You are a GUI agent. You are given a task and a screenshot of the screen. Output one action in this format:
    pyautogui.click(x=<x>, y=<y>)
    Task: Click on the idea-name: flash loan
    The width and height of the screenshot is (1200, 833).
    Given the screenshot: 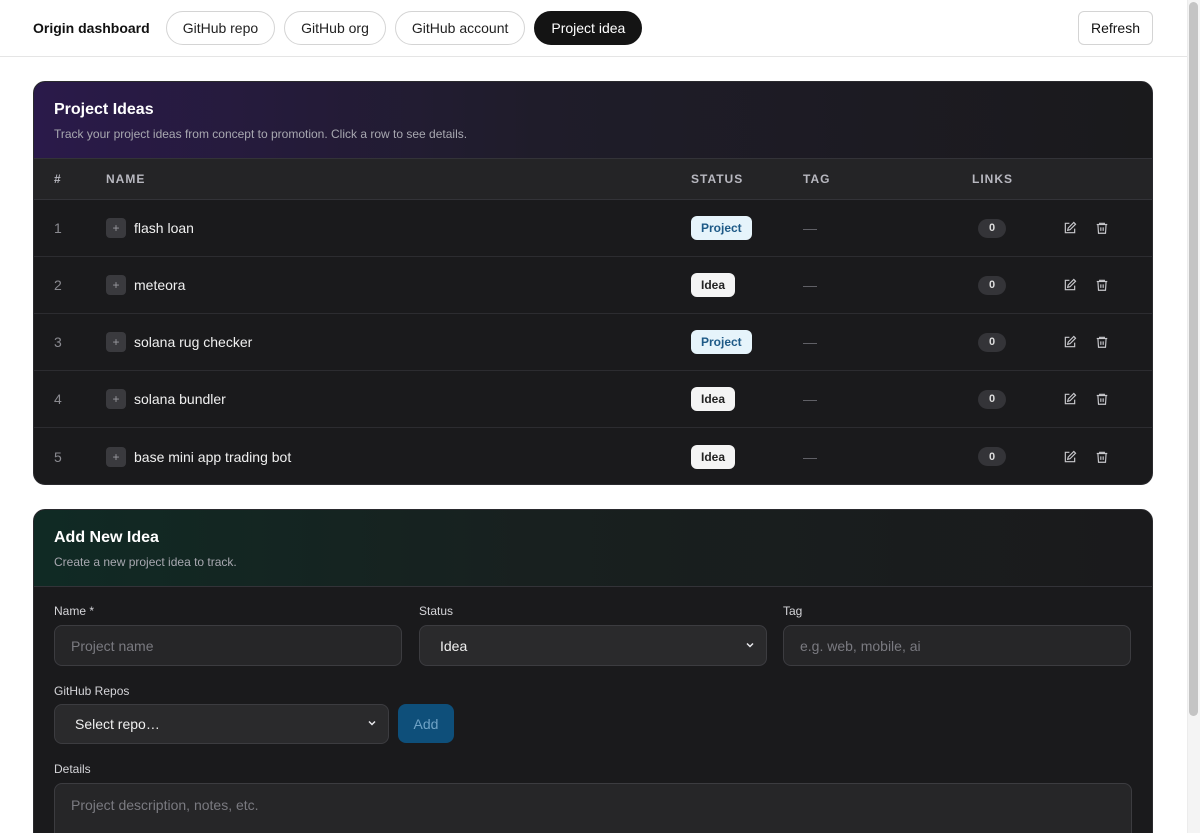 What is the action you would take?
    pyautogui.click(x=164, y=228)
    